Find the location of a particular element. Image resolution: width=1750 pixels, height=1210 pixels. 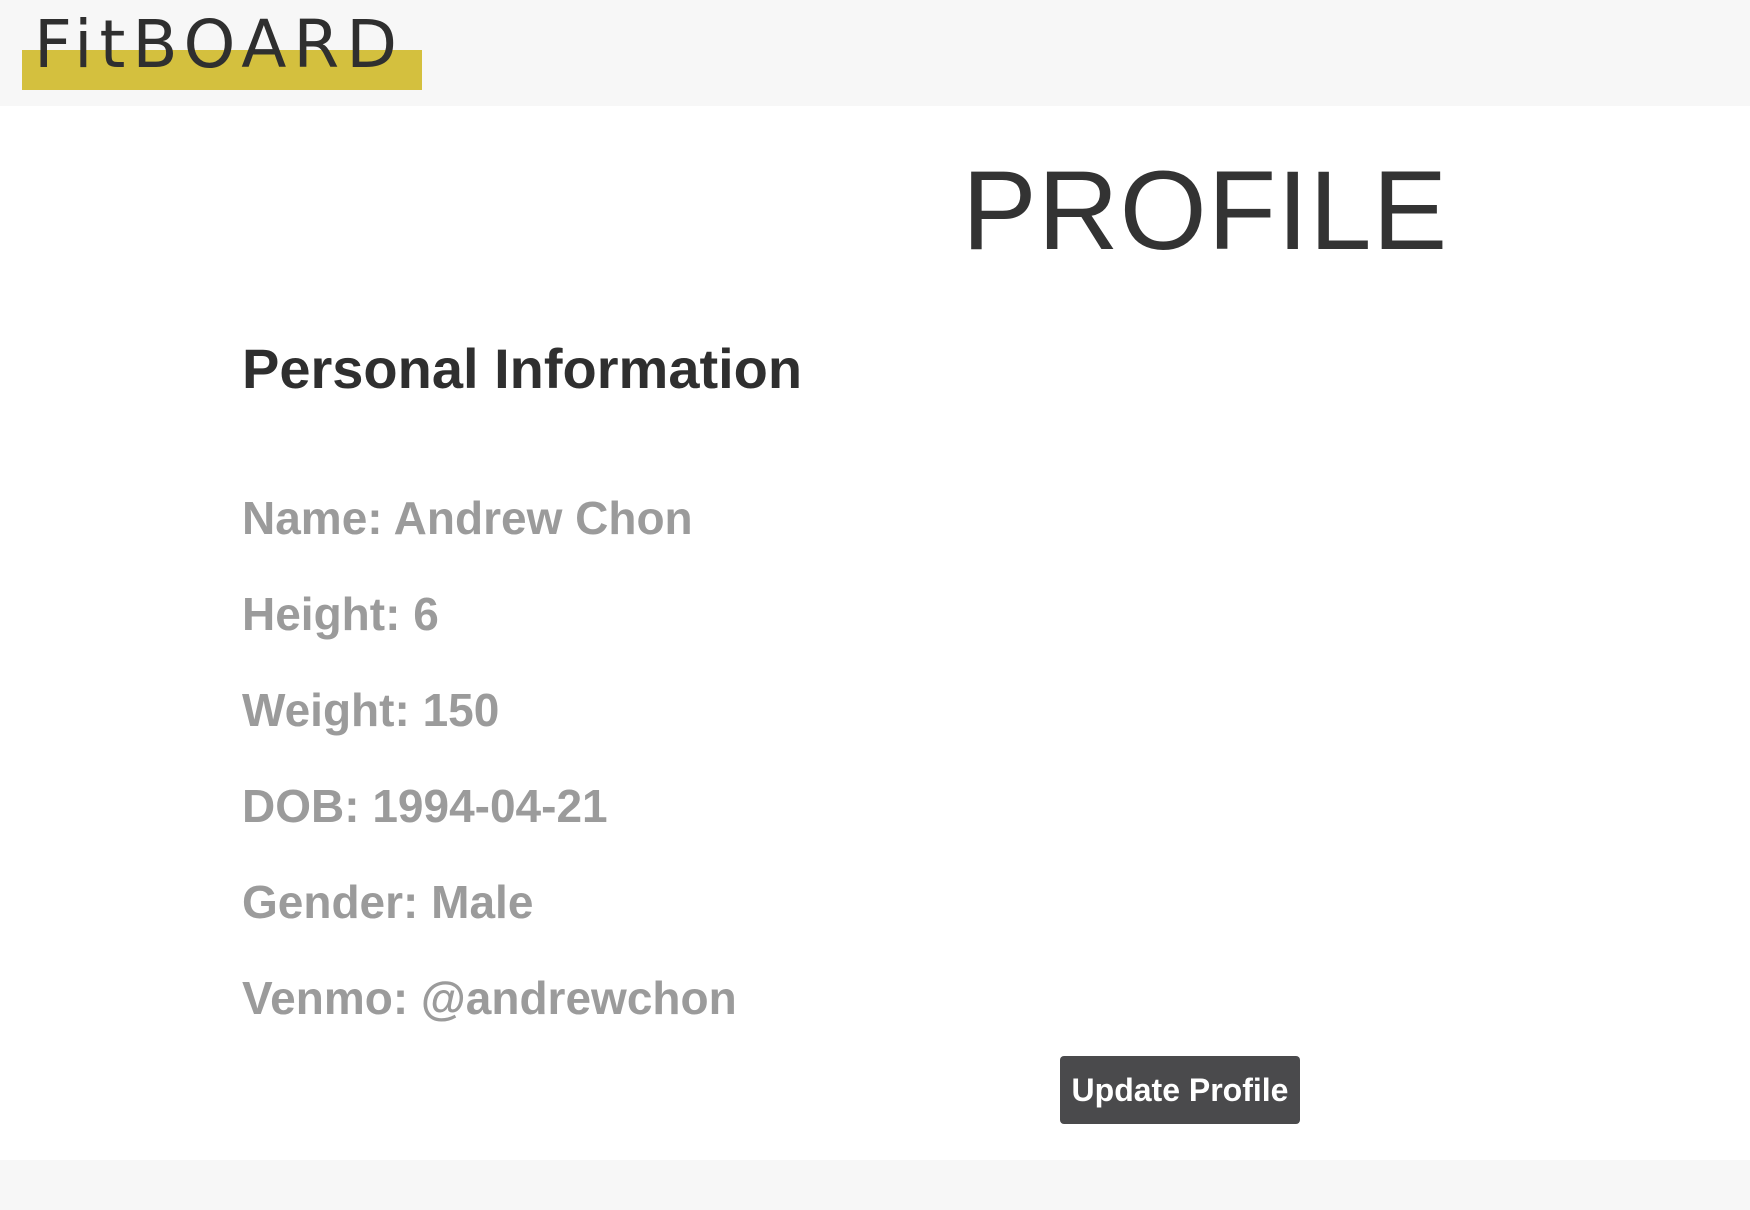

page-footer is located at coordinates (875, 1185).